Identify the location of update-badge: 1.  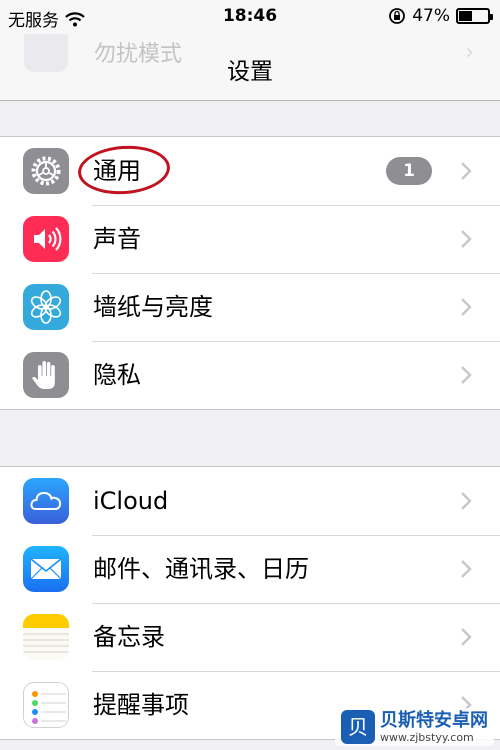
(409, 171).